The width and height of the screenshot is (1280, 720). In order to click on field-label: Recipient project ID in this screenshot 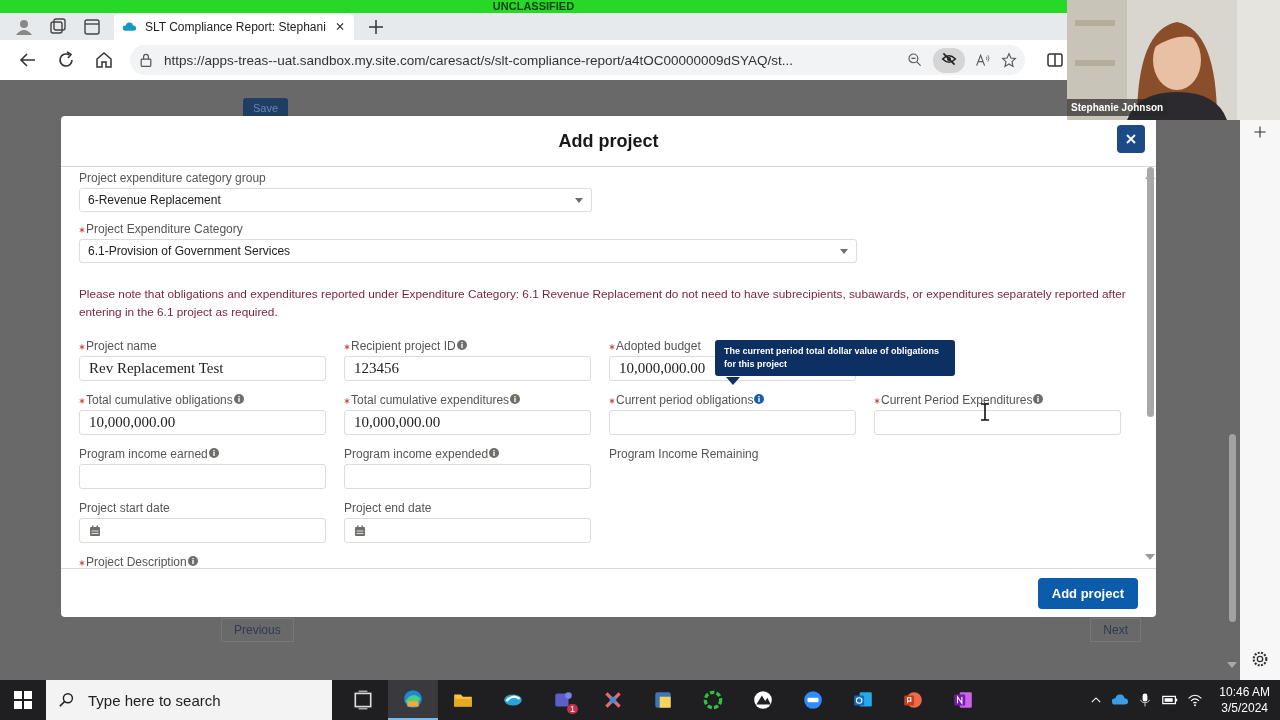, I will do `click(403, 346)`.